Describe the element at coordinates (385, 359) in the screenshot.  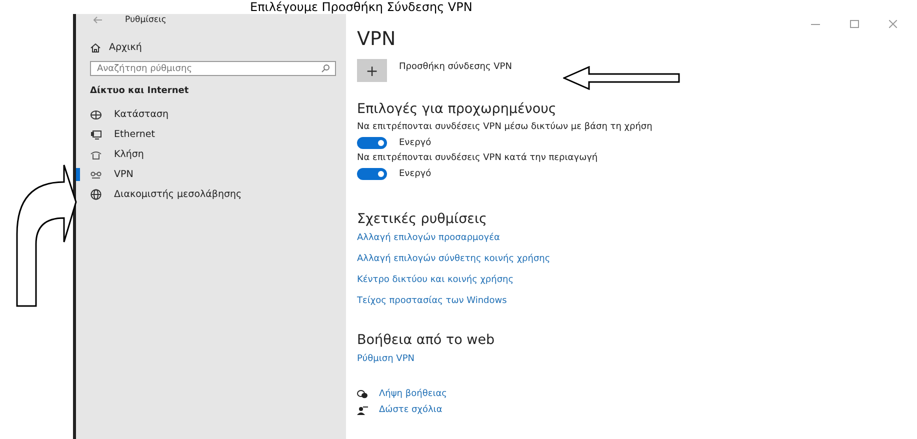
I see `help-link: Ρύθμιση VPN` at that location.